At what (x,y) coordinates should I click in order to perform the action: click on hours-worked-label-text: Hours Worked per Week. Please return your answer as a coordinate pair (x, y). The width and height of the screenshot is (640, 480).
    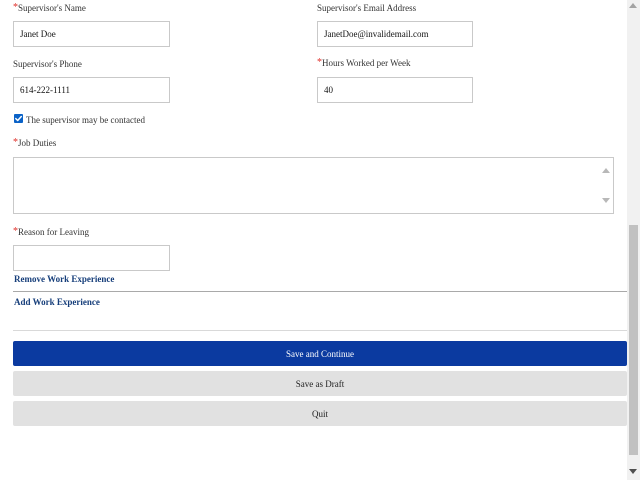
    Looking at the image, I should click on (366, 63).